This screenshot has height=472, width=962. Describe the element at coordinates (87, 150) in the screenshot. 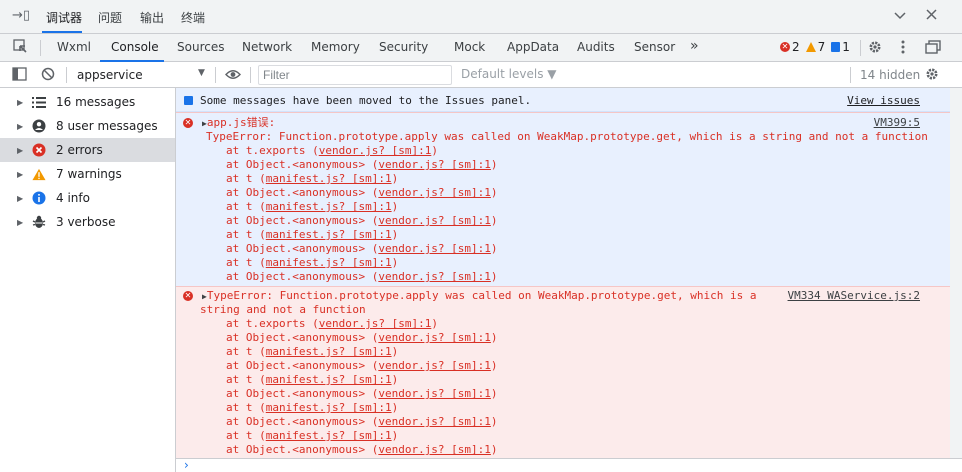

I see `sidebar-item-errors: ▶ 2 errors` at that location.